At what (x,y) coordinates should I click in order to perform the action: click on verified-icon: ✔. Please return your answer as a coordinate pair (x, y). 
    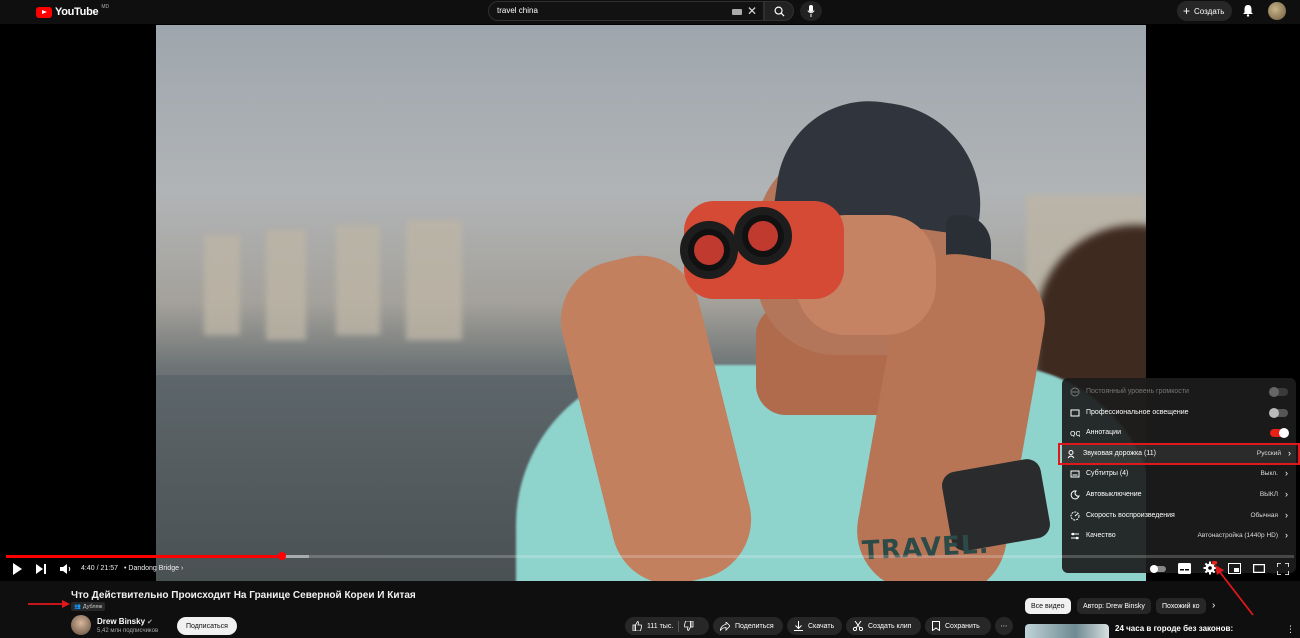
    Looking at the image, I should click on (150, 622).